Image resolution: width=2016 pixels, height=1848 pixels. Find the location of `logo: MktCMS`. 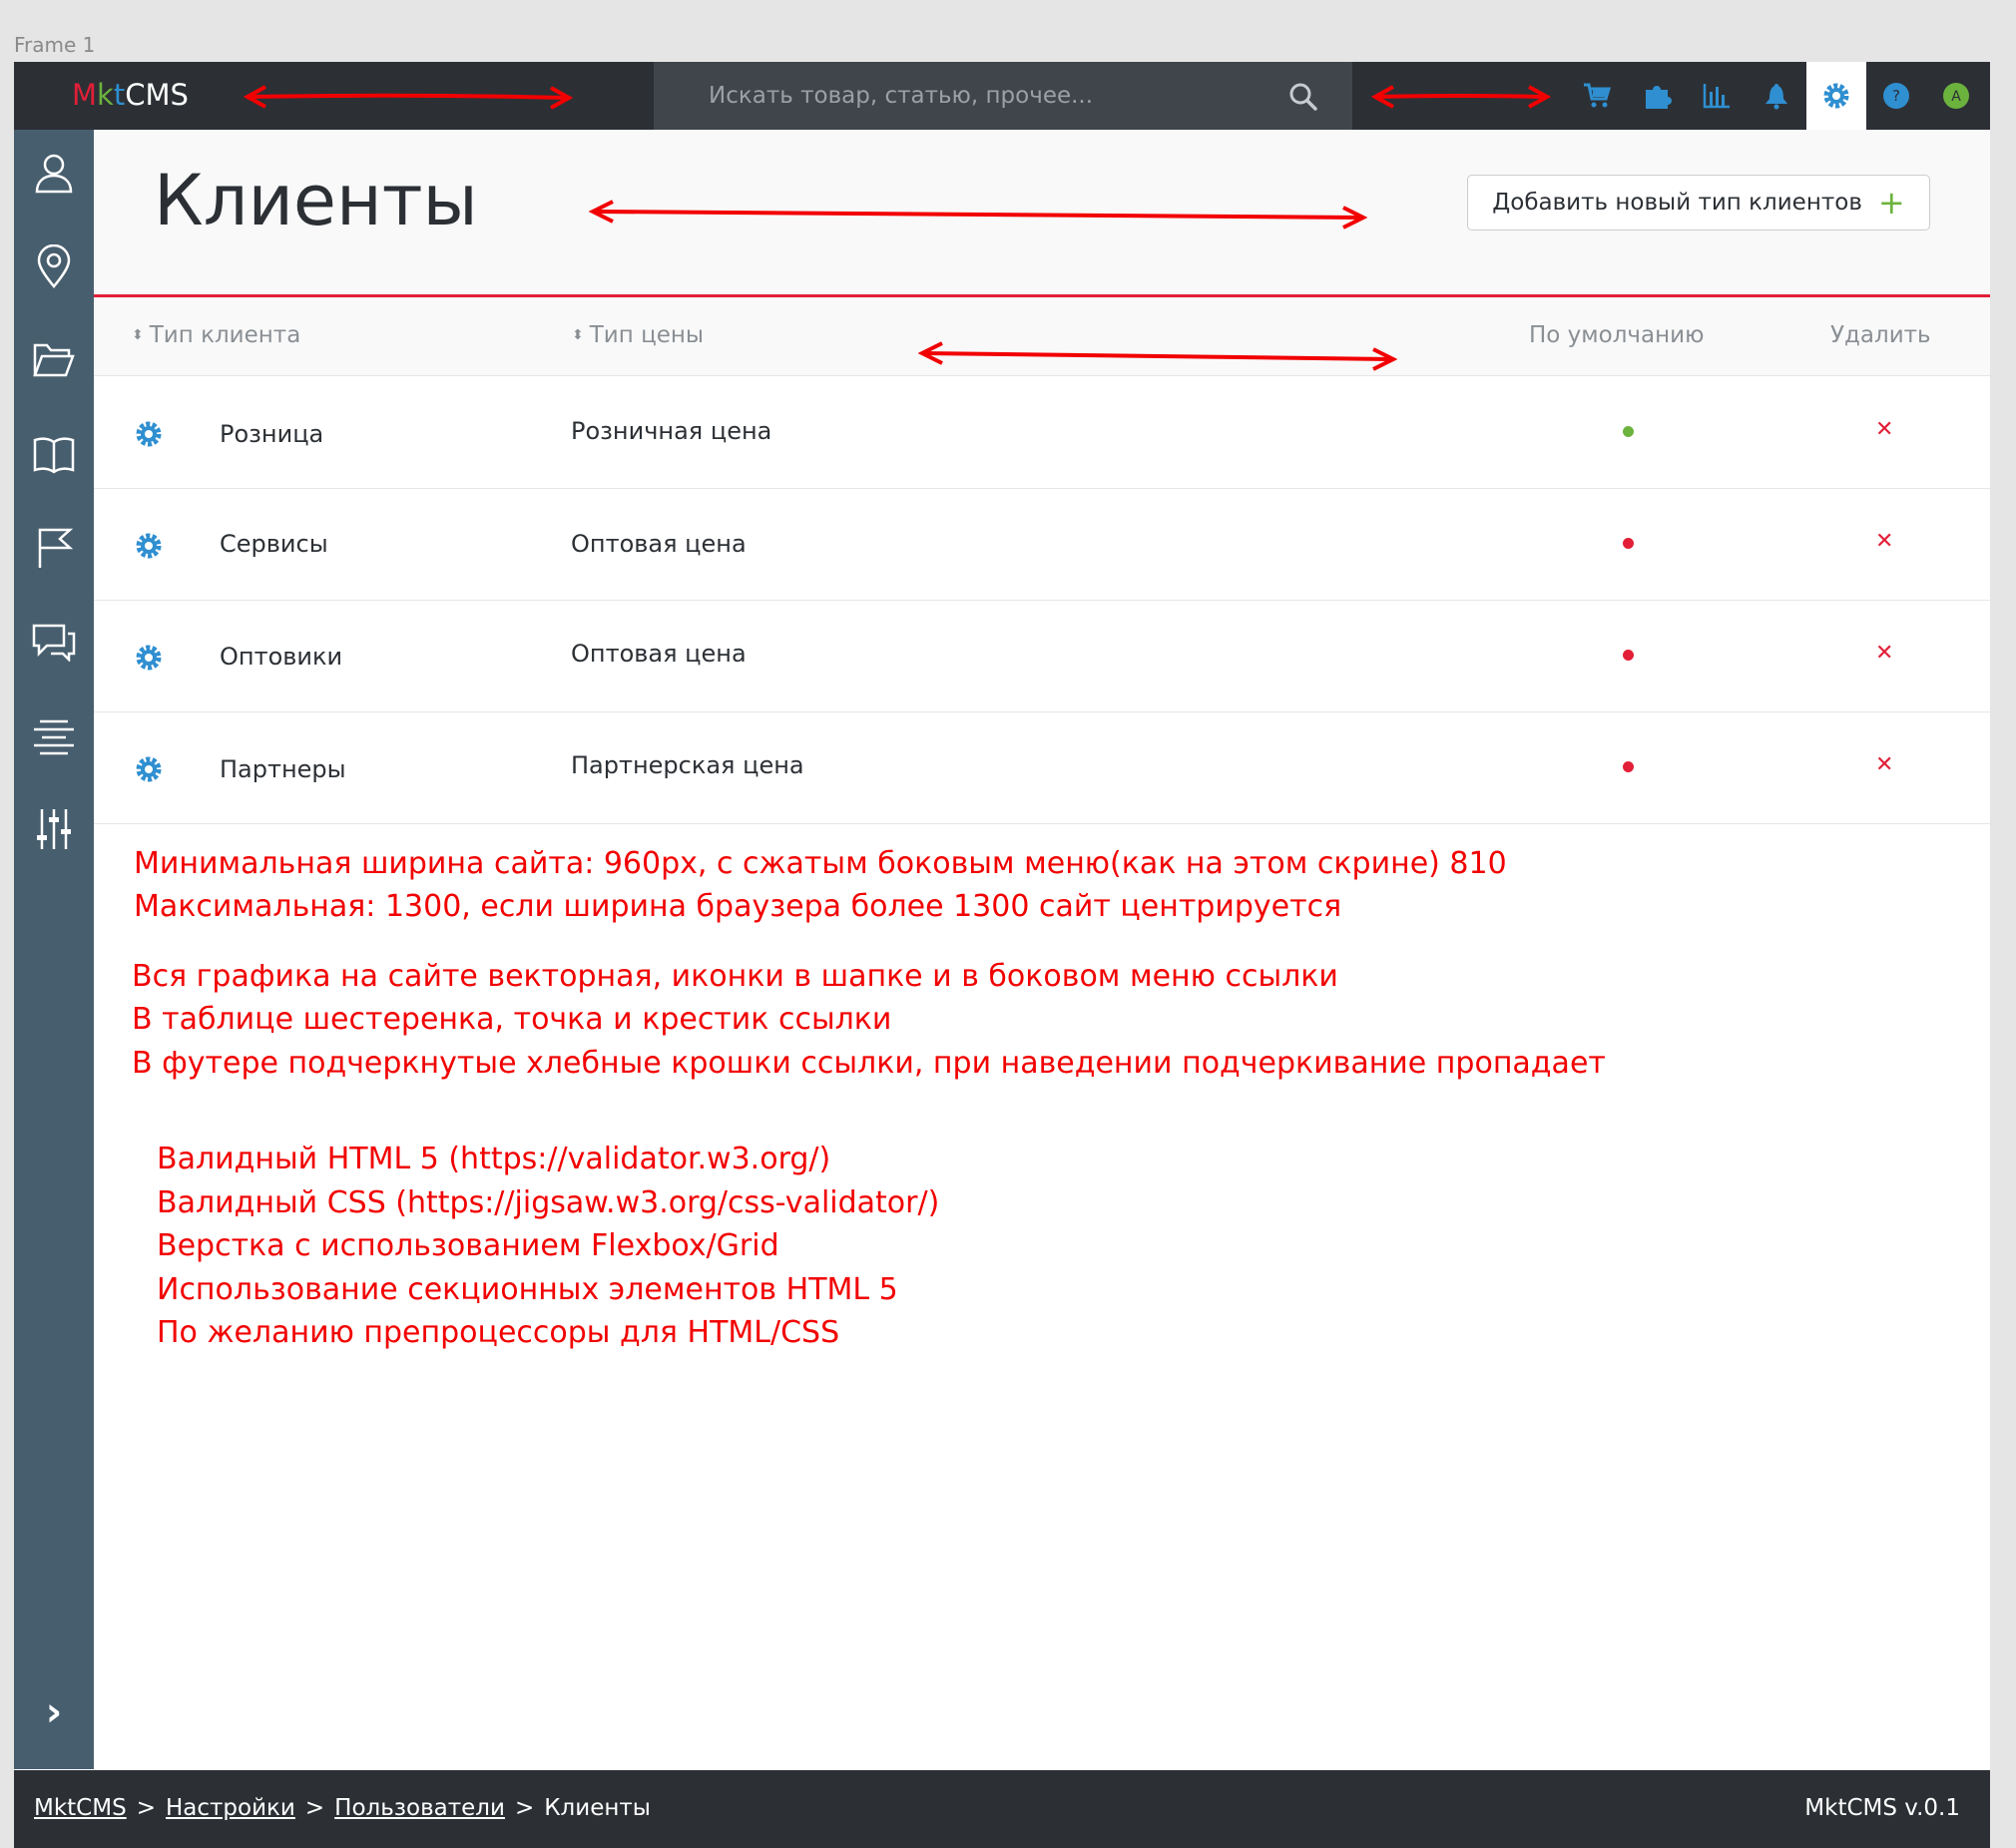

logo: MktCMS is located at coordinates (130, 95).